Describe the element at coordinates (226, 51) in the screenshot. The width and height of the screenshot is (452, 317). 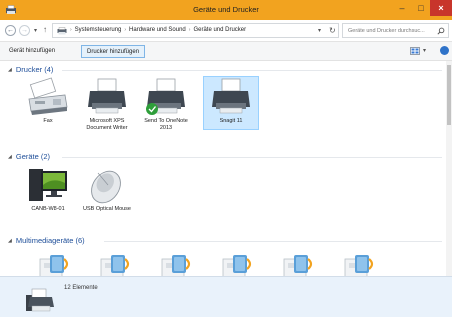
I see `command-bar: Gerät hinzufügen Drucker hinzufügen ▾` at that location.